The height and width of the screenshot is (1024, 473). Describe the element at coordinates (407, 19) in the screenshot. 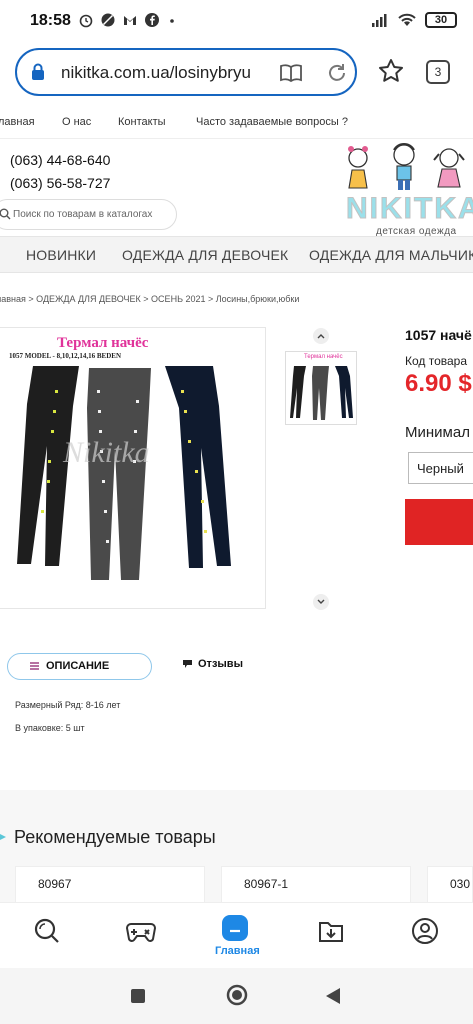

I see `wifi-icon` at that location.